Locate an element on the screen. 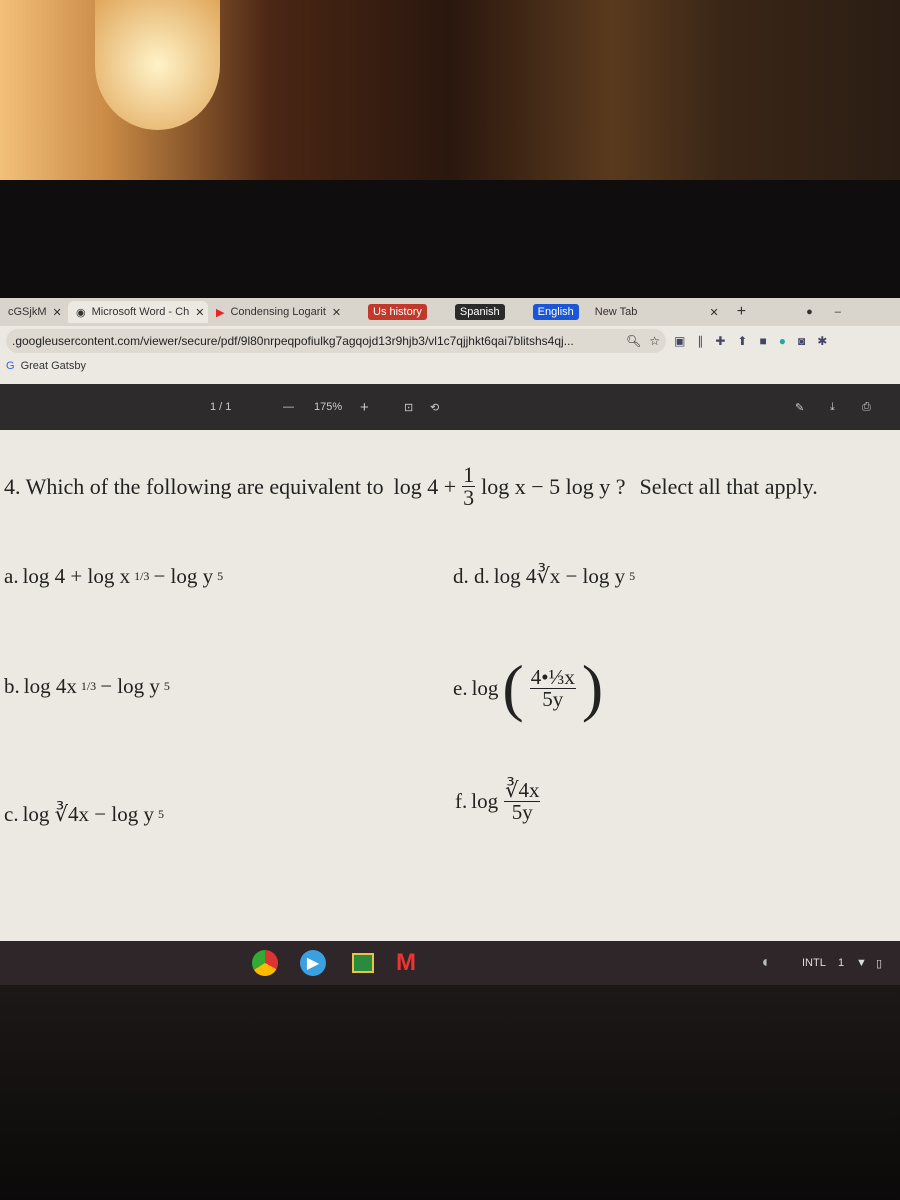  zoom-icon: 🔍︎ is located at coordinates (633, 341).